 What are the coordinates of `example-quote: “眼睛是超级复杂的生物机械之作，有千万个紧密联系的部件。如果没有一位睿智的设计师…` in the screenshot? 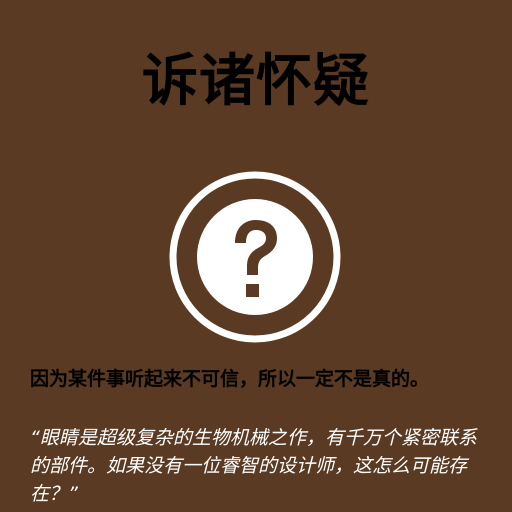 It's located at (253, 466).